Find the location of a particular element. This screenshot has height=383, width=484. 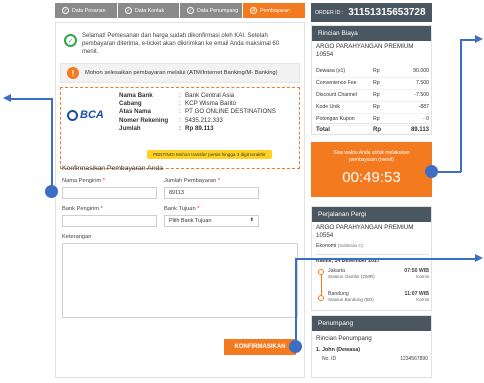

bank-row: Nama Bank: Bank Central Asia is located at coordinates (204, 96).